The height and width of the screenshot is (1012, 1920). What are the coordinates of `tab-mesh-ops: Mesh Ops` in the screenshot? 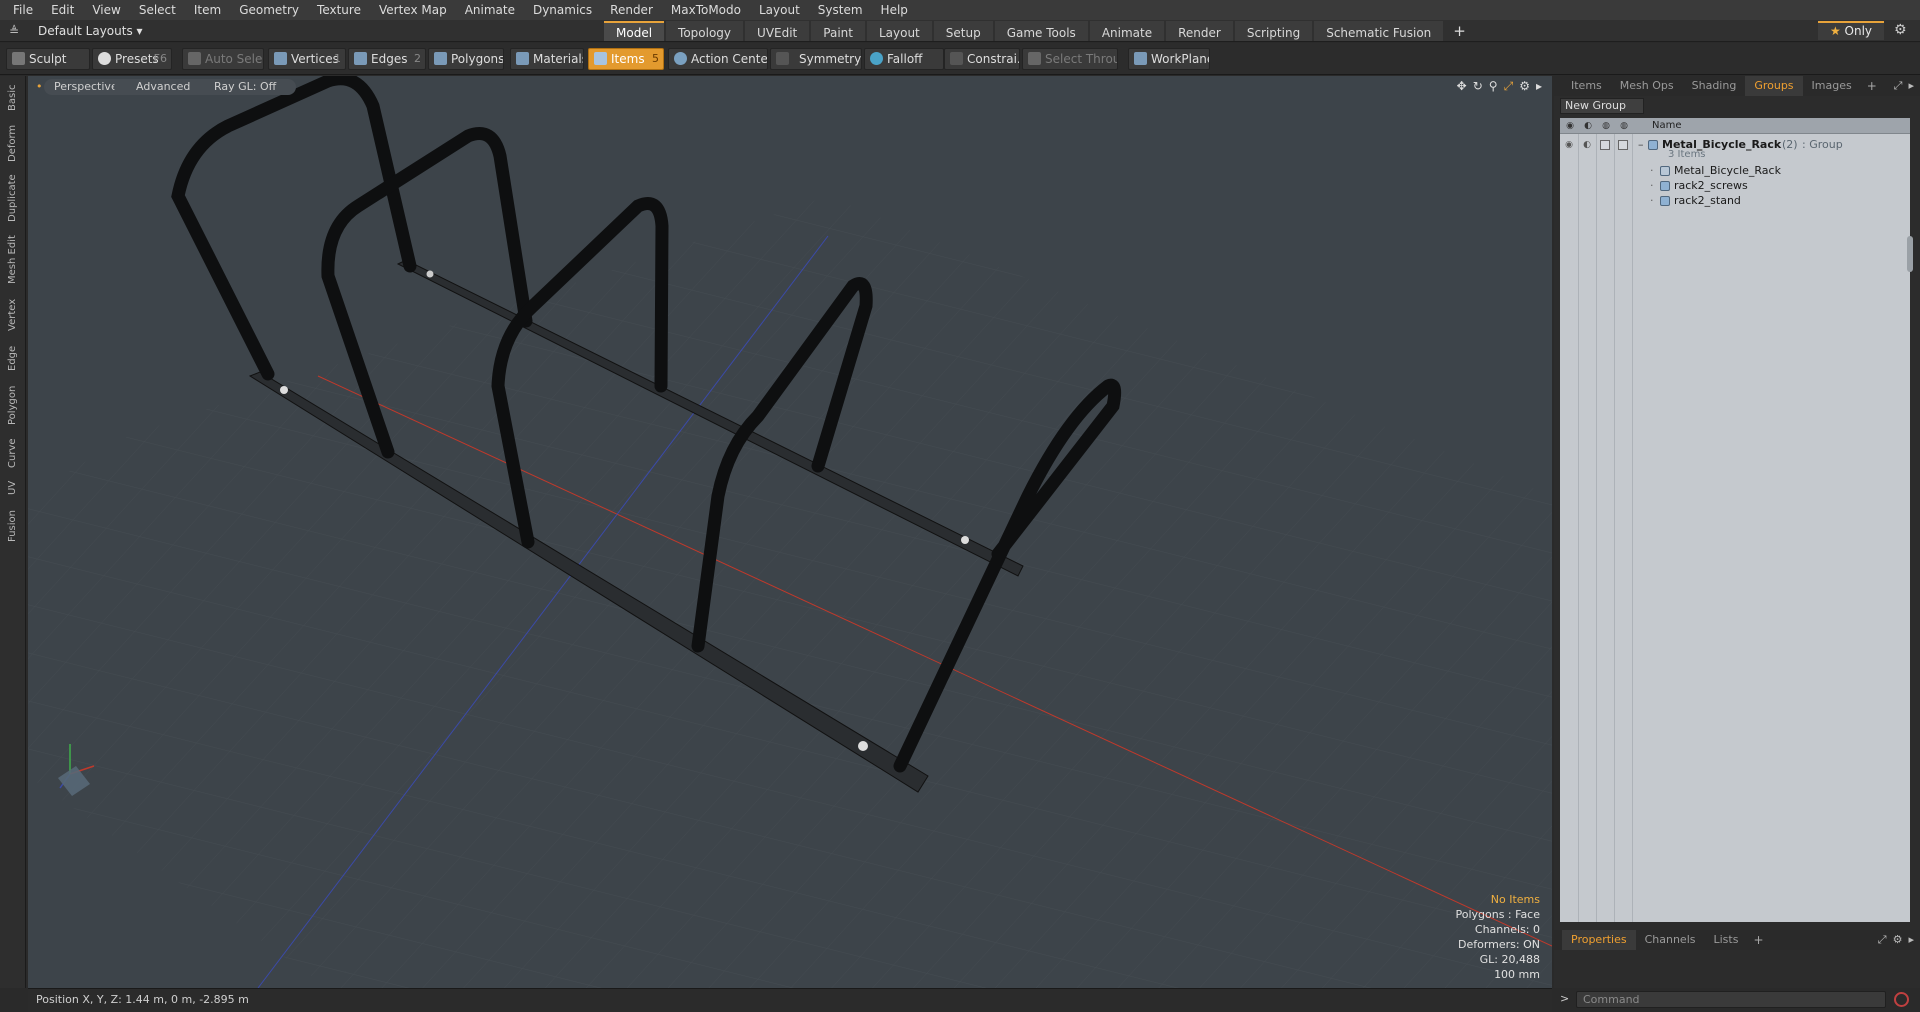 It's located at (1647, 86).